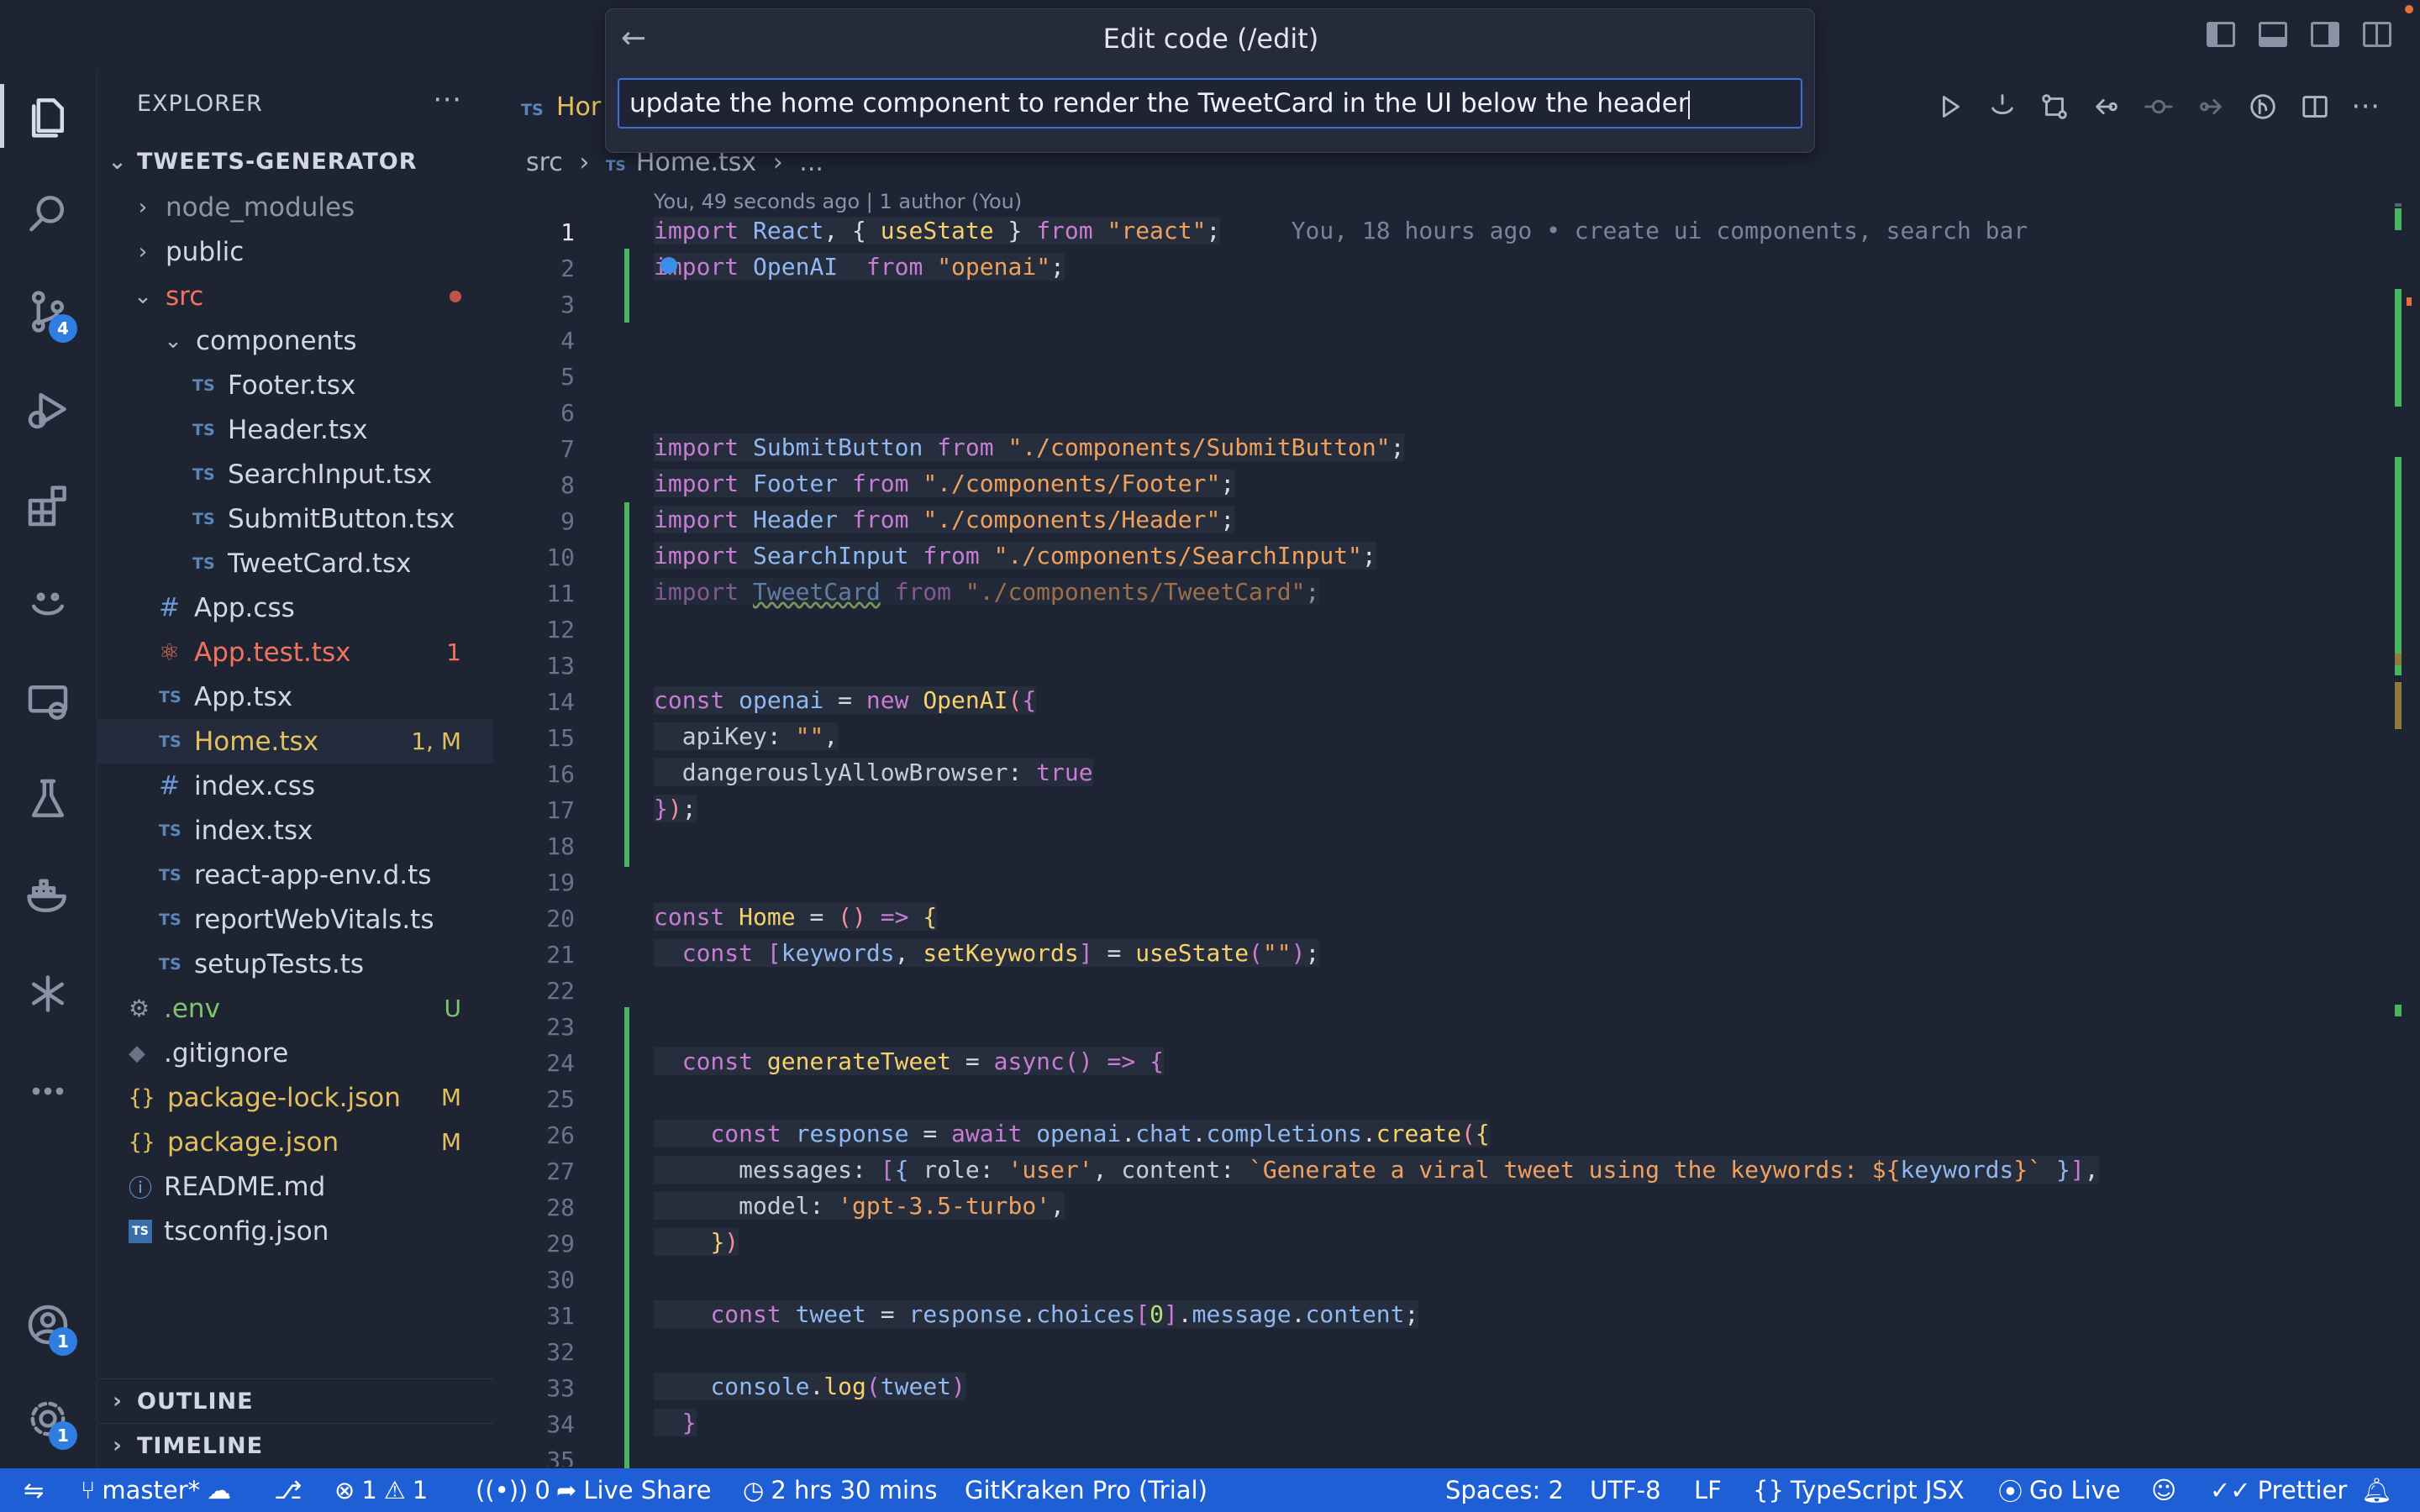 This screenshot has height=1512, width=2420. Describe the element at coordinates (1859, 1490) in the screenshot. I see `language-mode: {} TypeScript JSX` at that location.